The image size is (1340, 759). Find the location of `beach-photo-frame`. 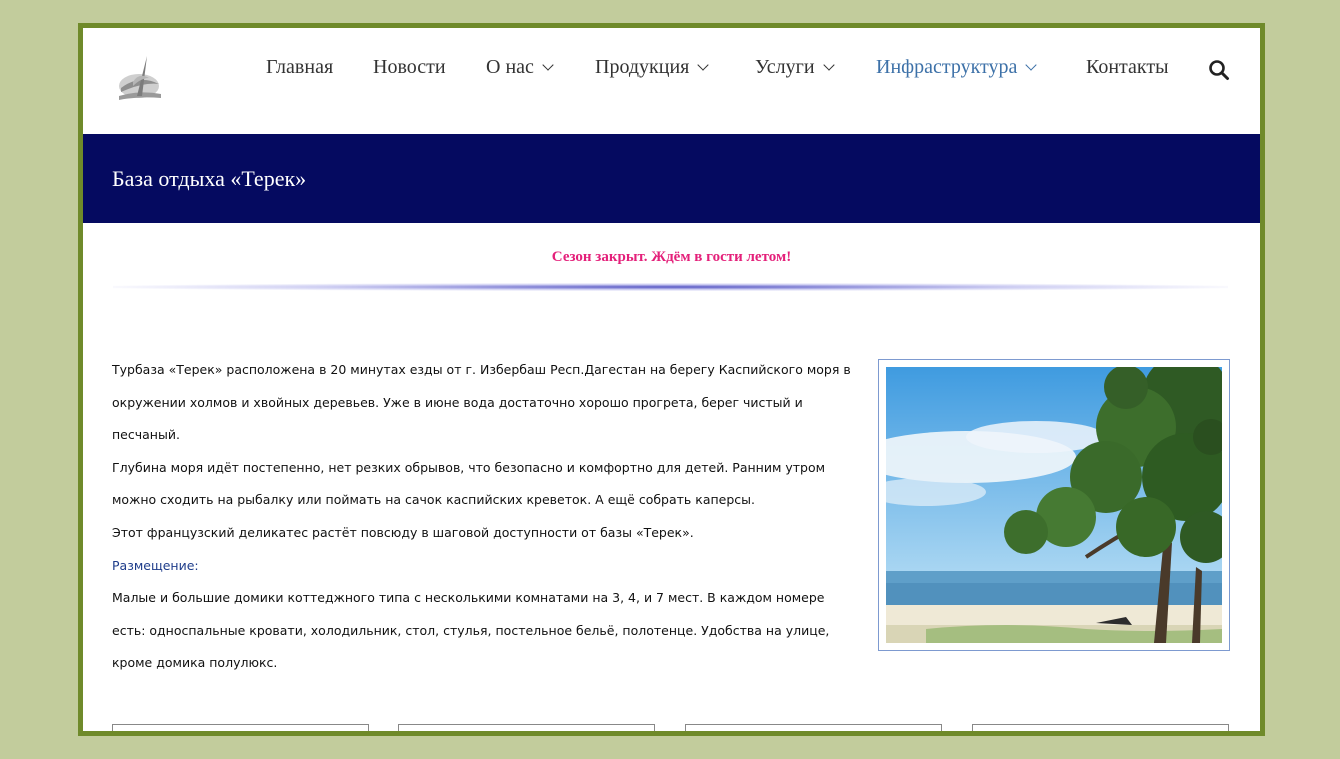

beach-photo-frame is located at coordinates (1054, 505).